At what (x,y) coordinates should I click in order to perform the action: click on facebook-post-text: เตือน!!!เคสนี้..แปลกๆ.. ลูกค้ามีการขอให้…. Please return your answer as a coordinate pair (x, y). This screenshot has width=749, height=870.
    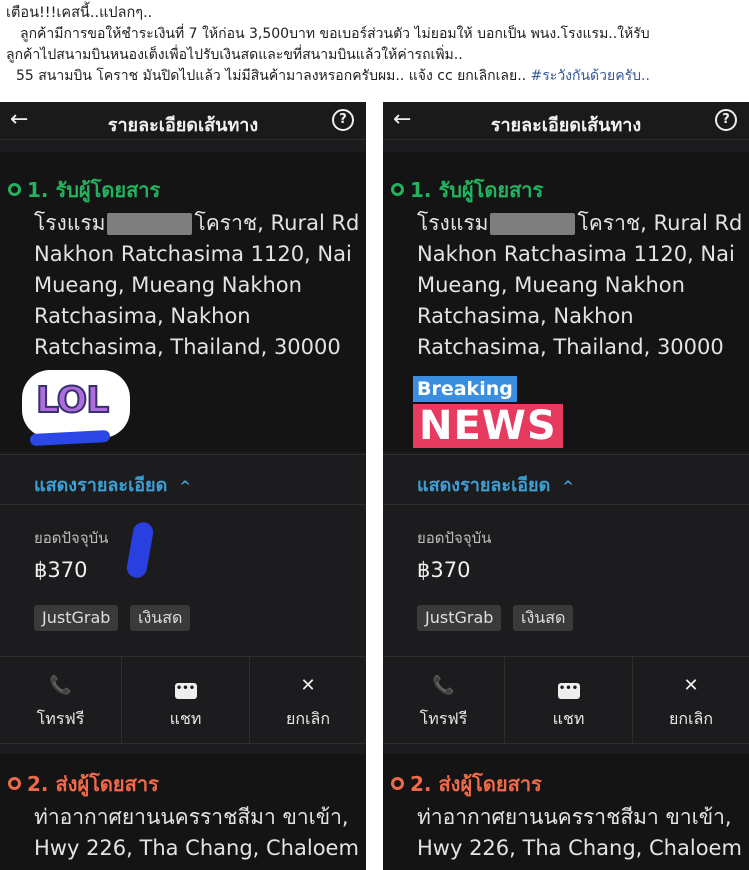
    Looking at the image, I should click on (374, 51).